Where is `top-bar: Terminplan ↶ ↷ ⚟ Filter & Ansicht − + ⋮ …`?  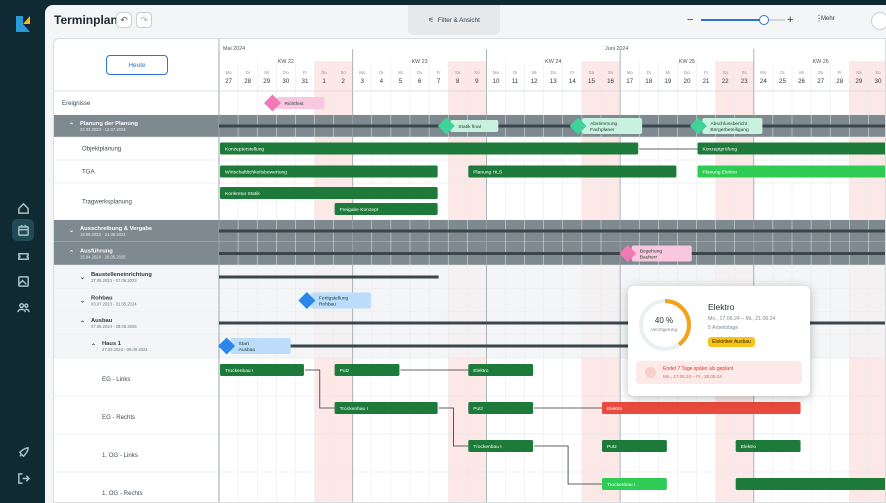
top-bar: Terminplan ↶ ↷ ⚟ Filter & Ansicht − + ⋮ … is located at coordinates (465, 21).